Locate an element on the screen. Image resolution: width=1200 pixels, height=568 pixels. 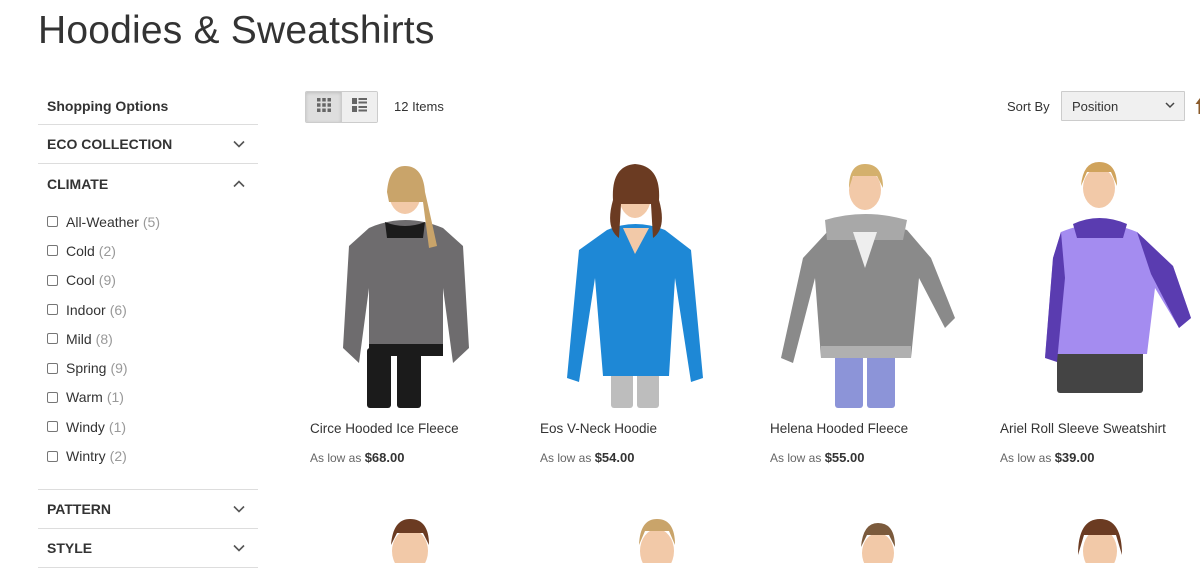
items-count: 12 Items is located at coordinates (419, 106).